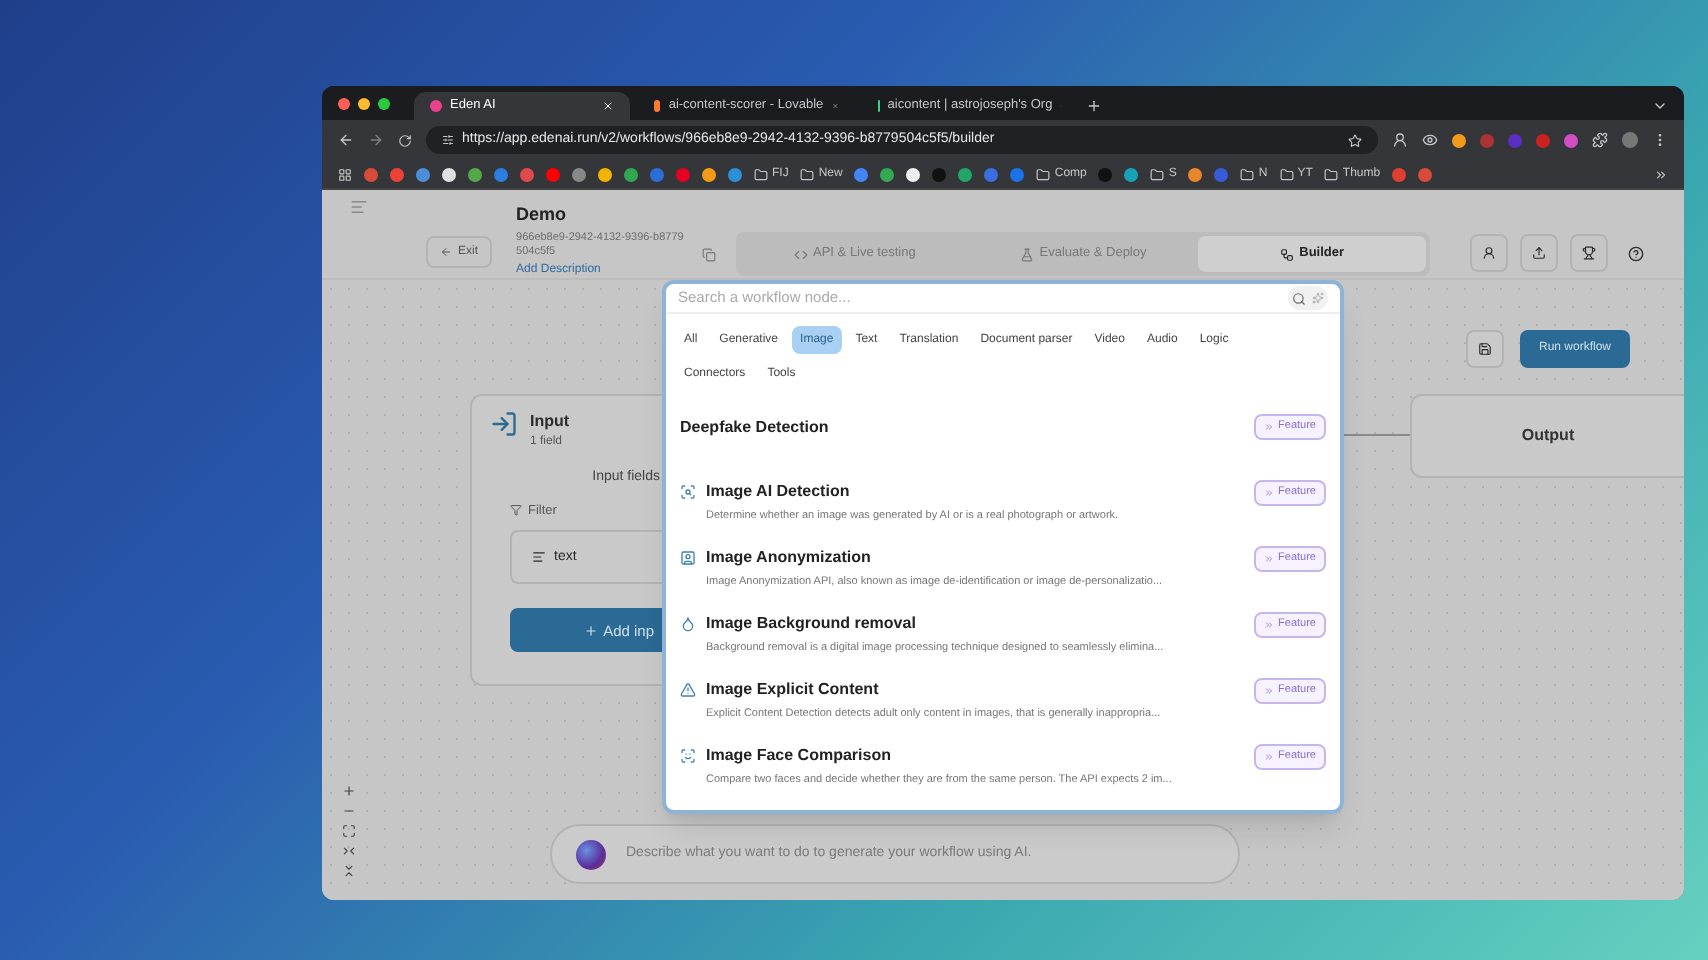 The image size is (1708, 960). Describe the element at coordinates (1299, 298) in the screenshot. I see `search-icon` at that location.